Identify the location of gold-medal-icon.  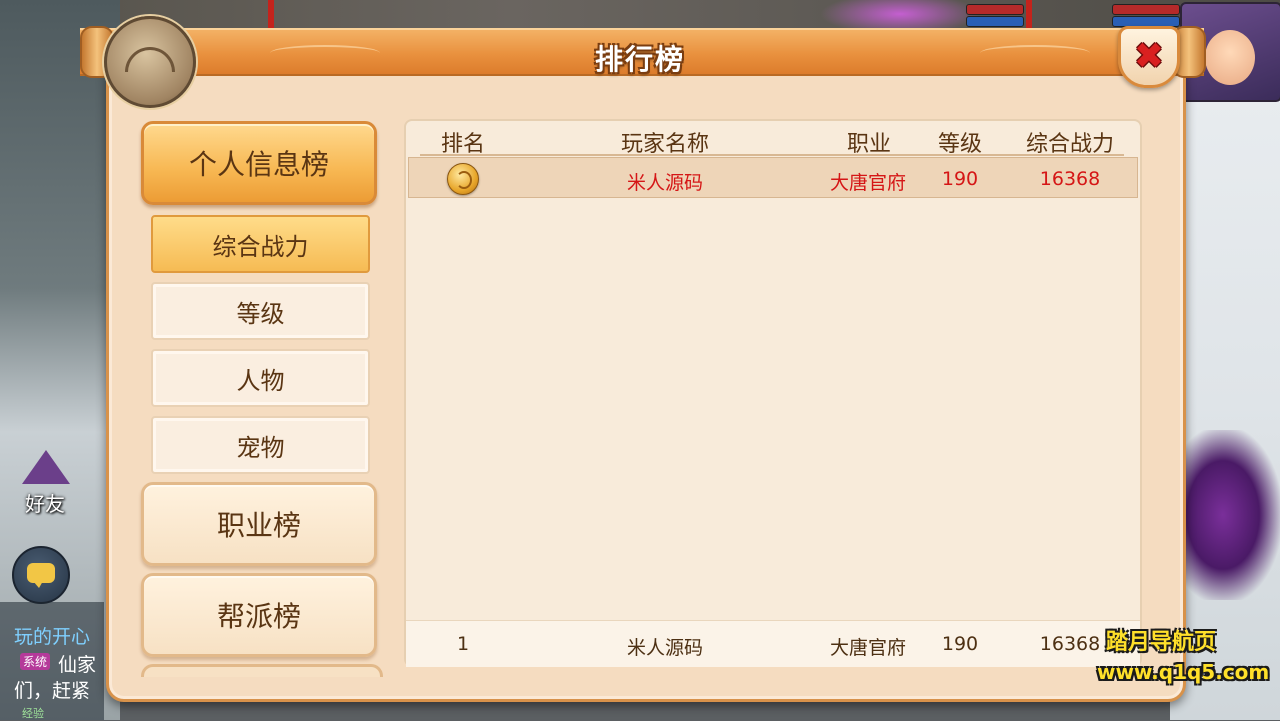
(463, 179).